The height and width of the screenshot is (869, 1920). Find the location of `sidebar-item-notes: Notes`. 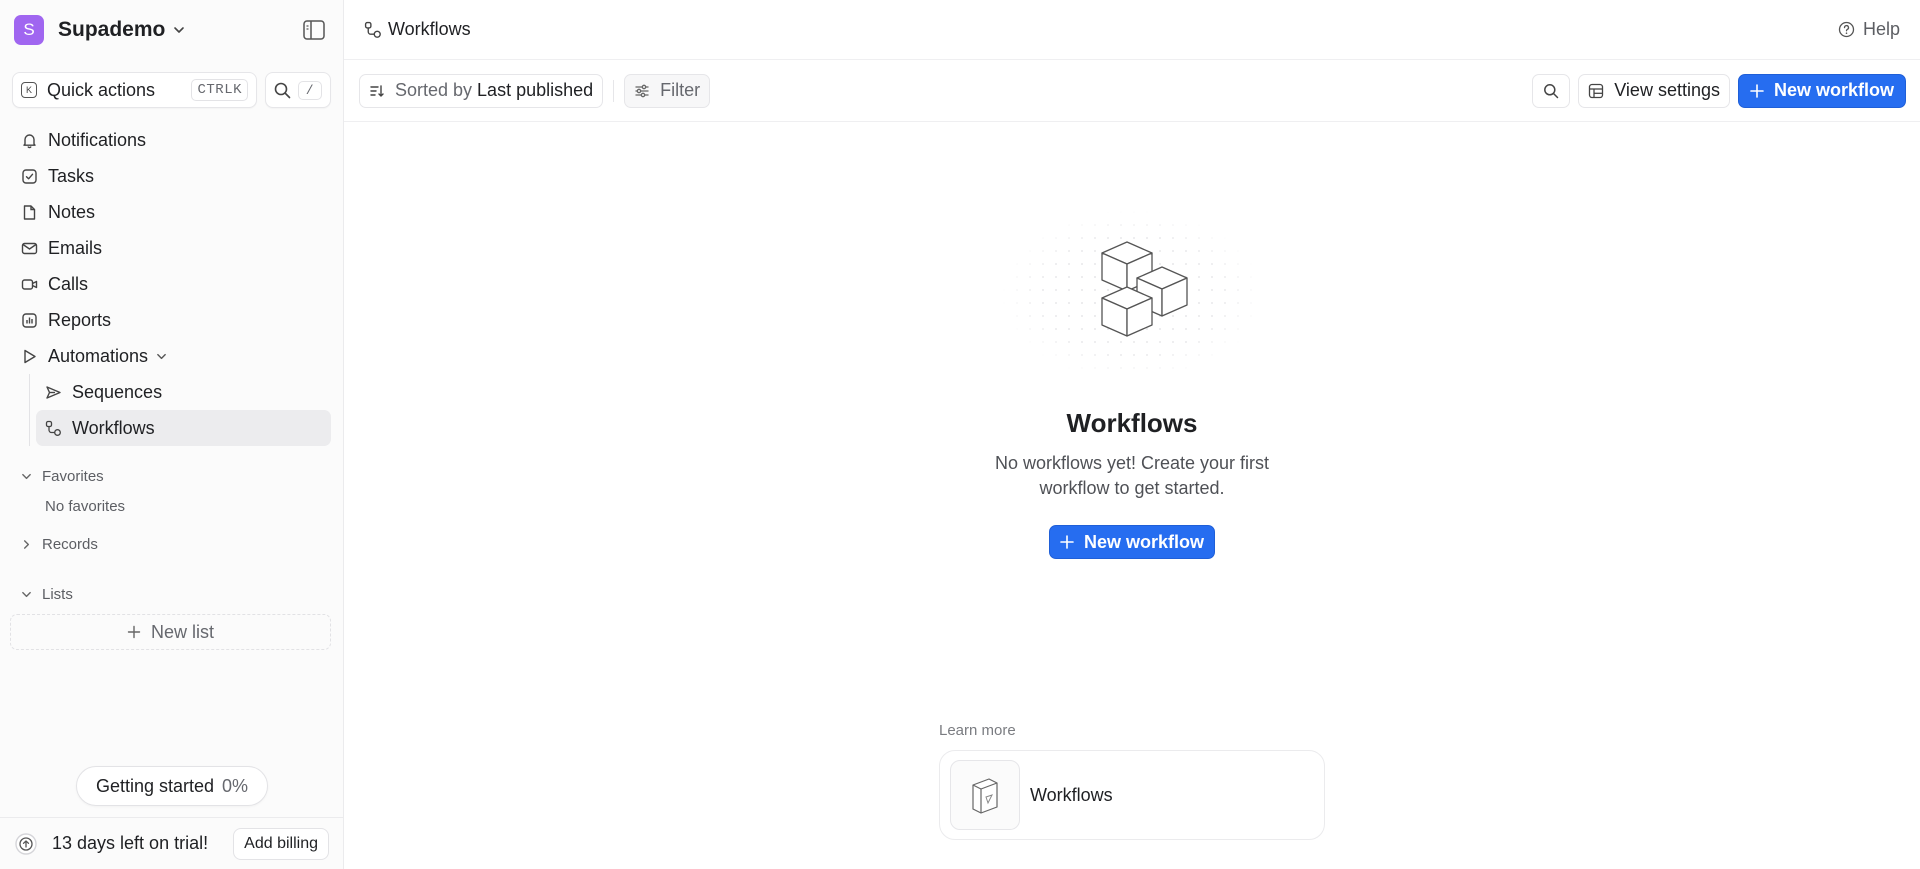

sidebar-item-notes: Notes is located at coordinates (171, 212).